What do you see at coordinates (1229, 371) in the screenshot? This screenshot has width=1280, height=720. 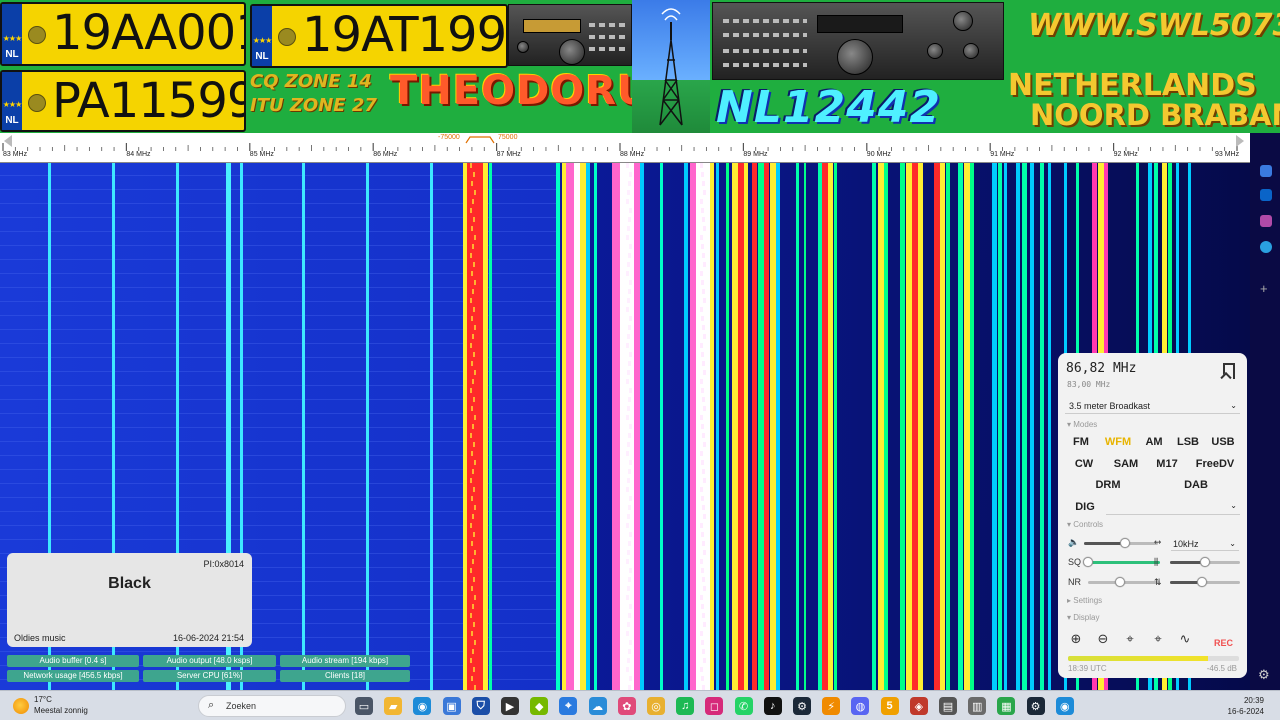 I see `bookmark-icon` at bounding box center [1229, 371].